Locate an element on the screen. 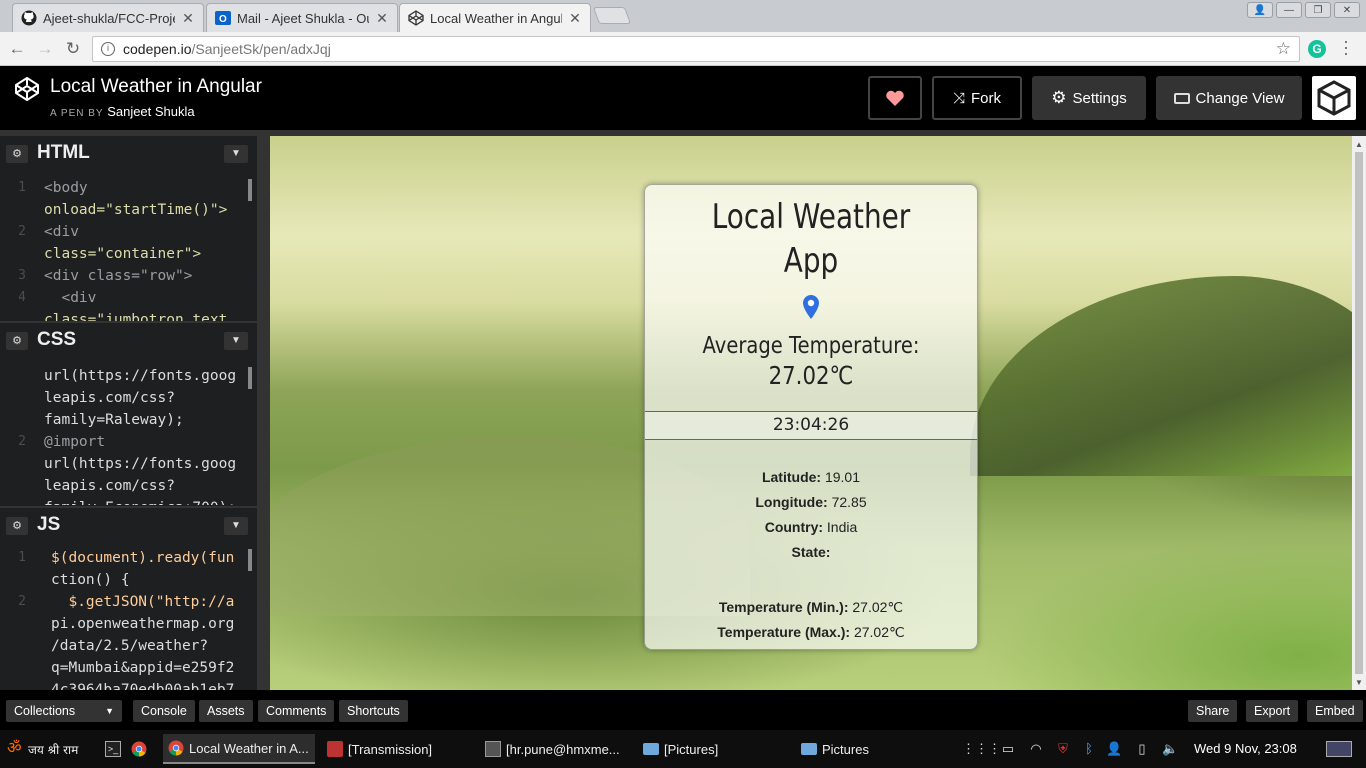 The height and width of the screenshot is (768, 1366). tab-local-weather: Local Weather in Angula ✕ is located at coordinates (495, 17).